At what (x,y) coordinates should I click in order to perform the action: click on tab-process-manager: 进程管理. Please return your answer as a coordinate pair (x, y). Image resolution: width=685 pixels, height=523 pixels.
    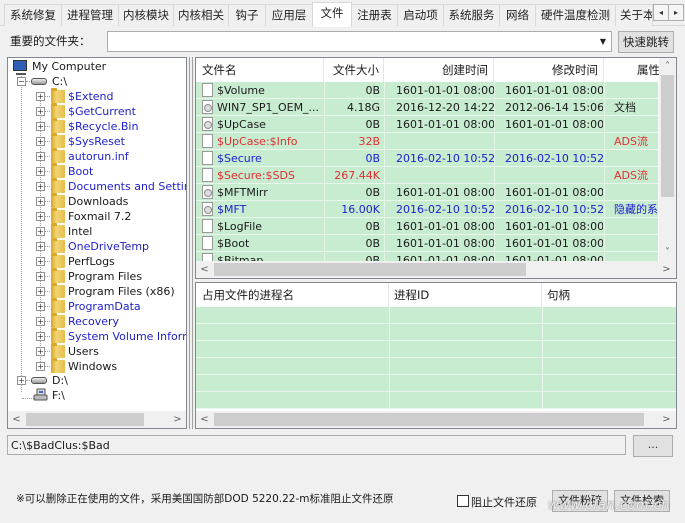
    Looking at the image, I should click on (90, 15).